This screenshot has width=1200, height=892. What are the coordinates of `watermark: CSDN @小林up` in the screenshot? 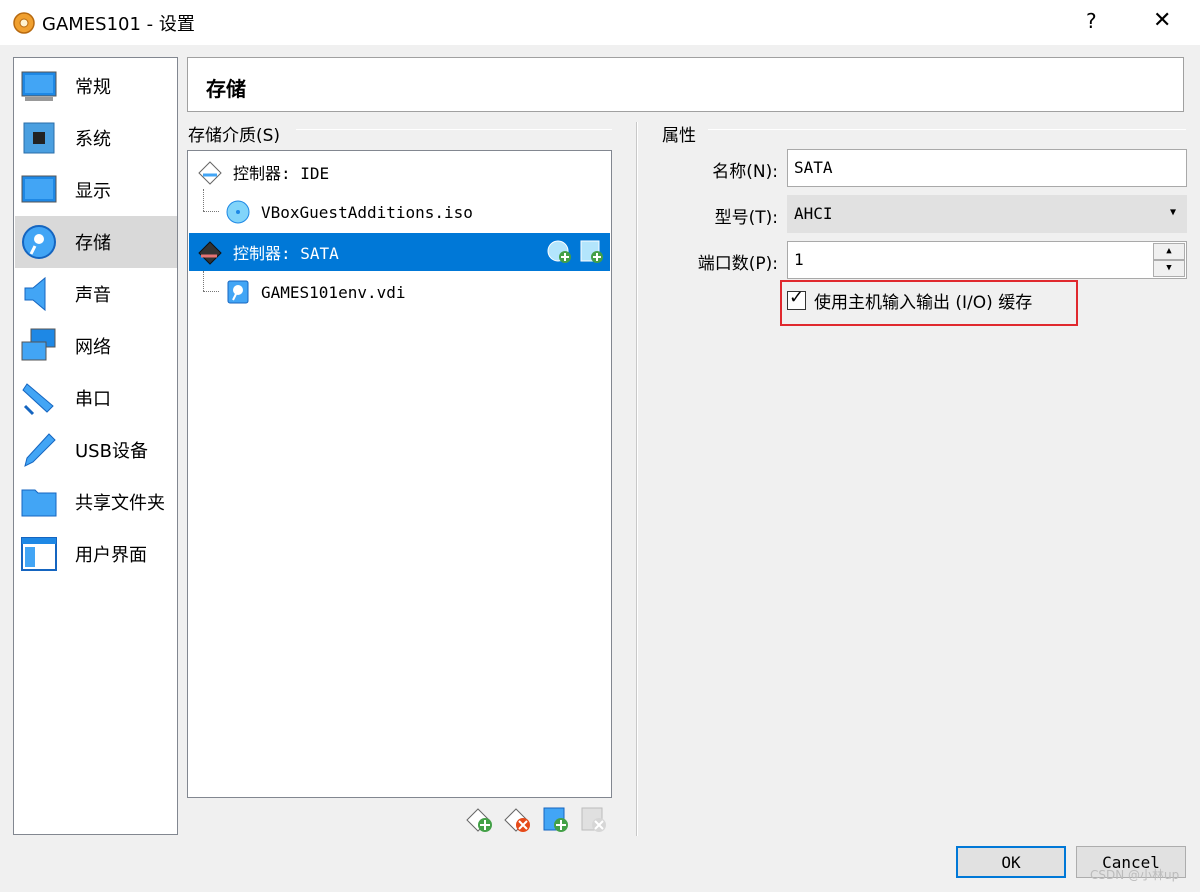 It's located at (1135, 875).